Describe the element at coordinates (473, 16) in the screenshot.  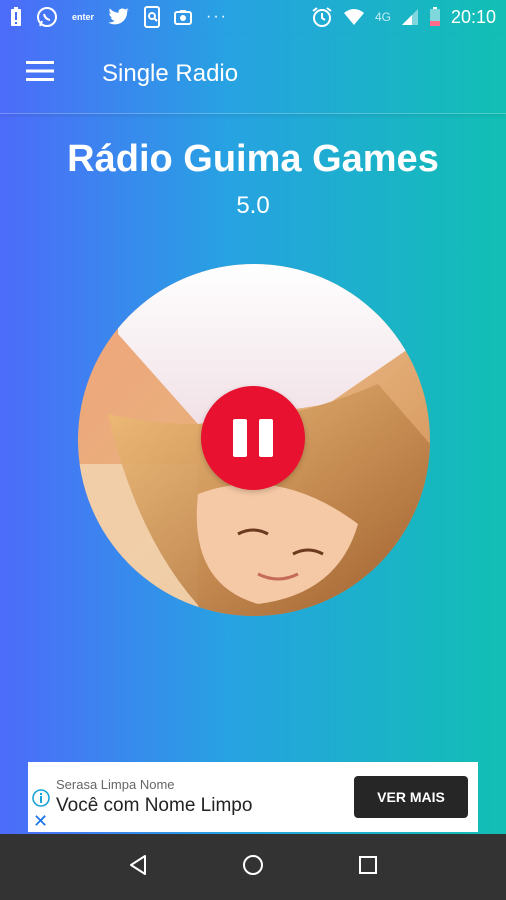
I see `clock: 20:10` at that location.